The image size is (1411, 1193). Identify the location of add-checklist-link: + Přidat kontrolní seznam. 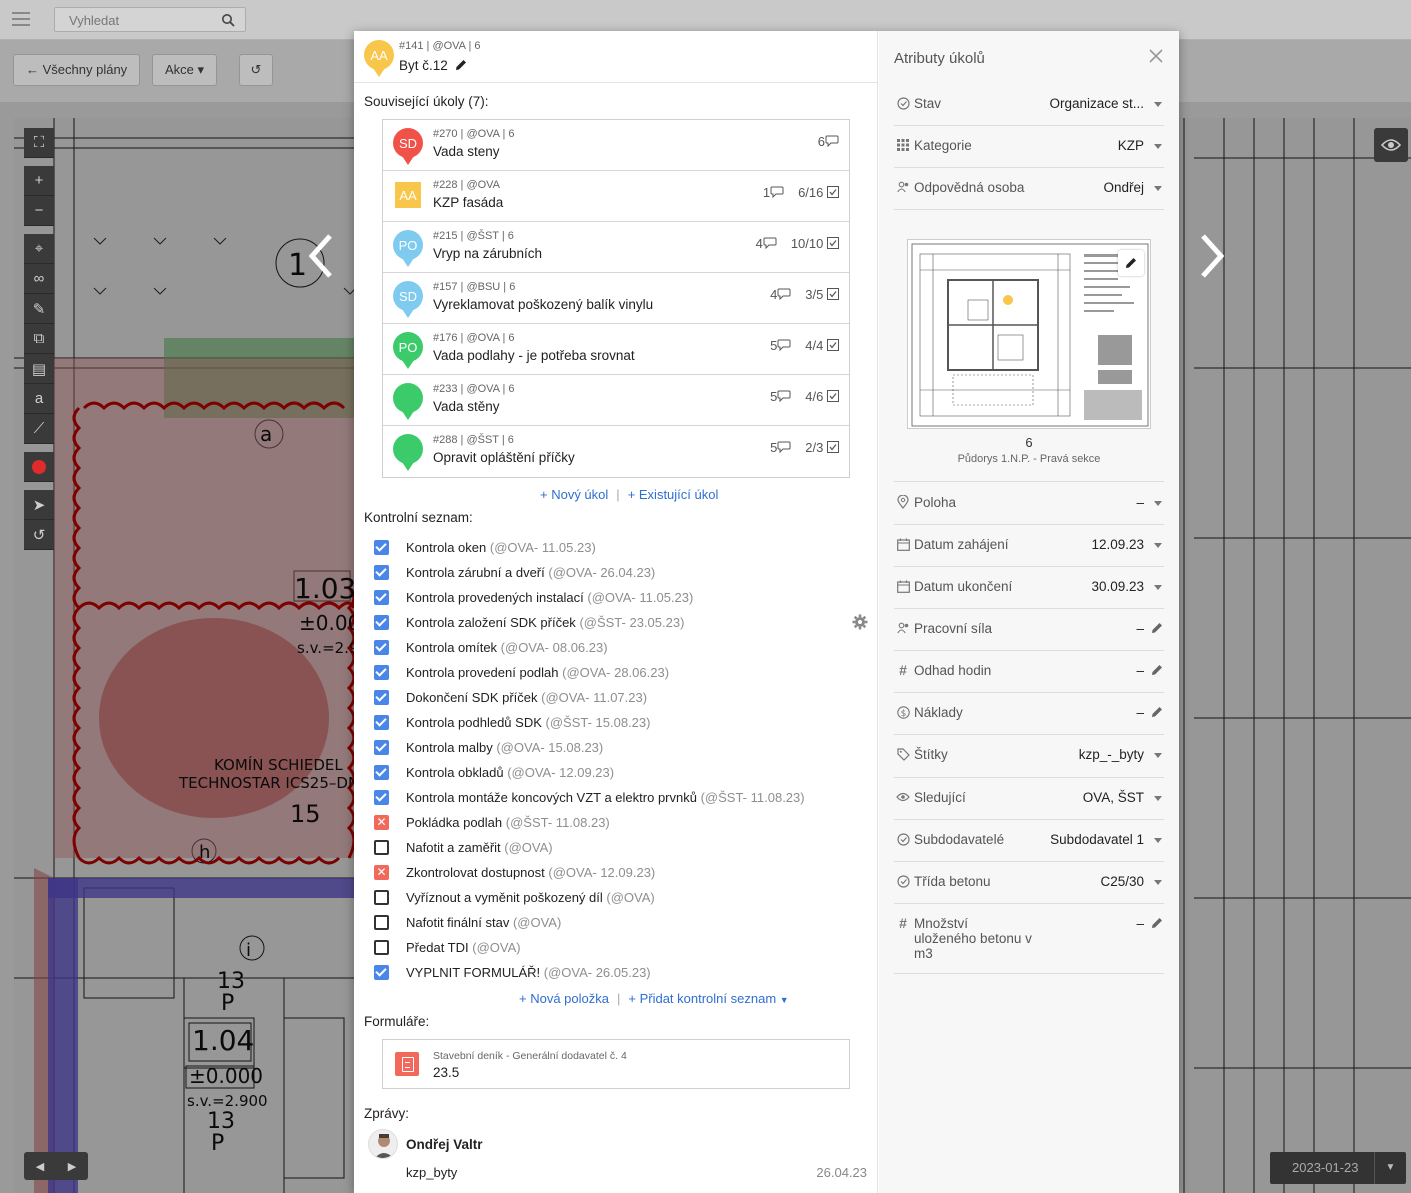
(702, 998).